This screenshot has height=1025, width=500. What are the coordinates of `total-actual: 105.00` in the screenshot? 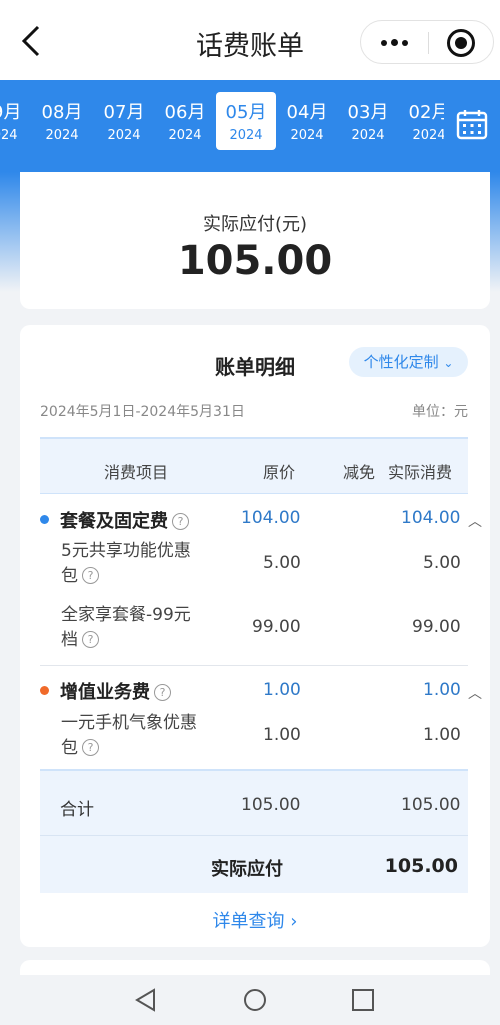 It's located at (431, 805).